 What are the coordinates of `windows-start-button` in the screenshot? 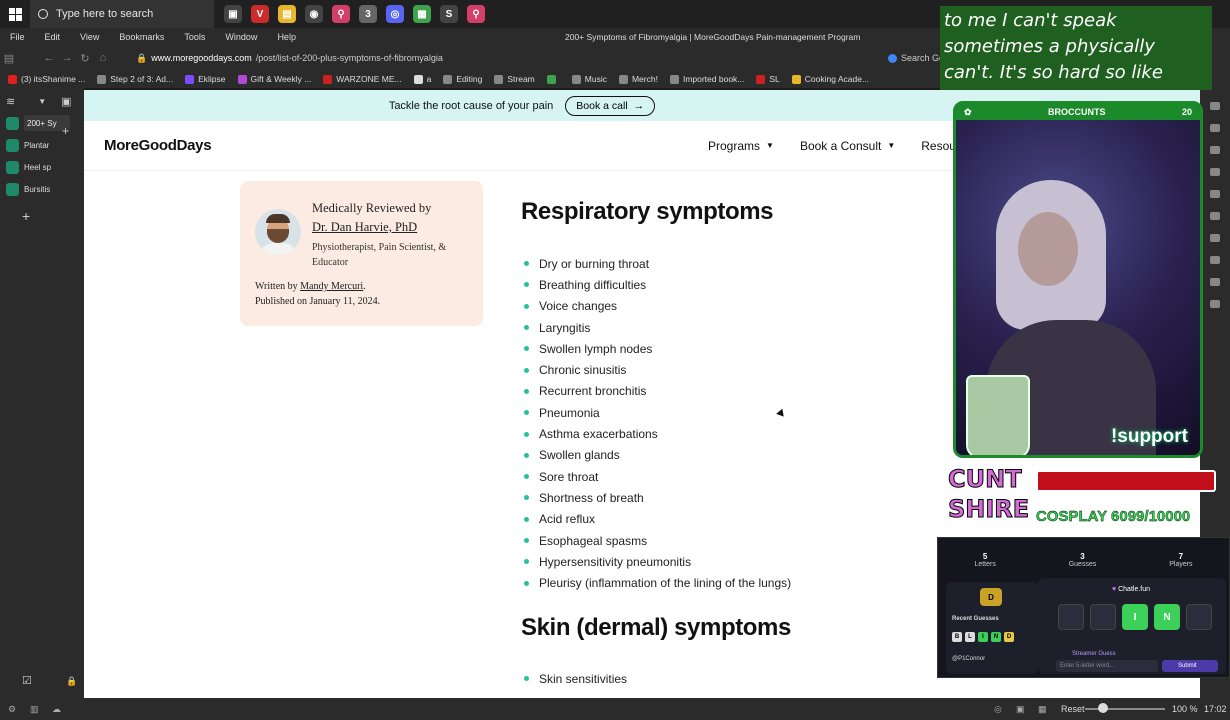 It's located at (15, 14).